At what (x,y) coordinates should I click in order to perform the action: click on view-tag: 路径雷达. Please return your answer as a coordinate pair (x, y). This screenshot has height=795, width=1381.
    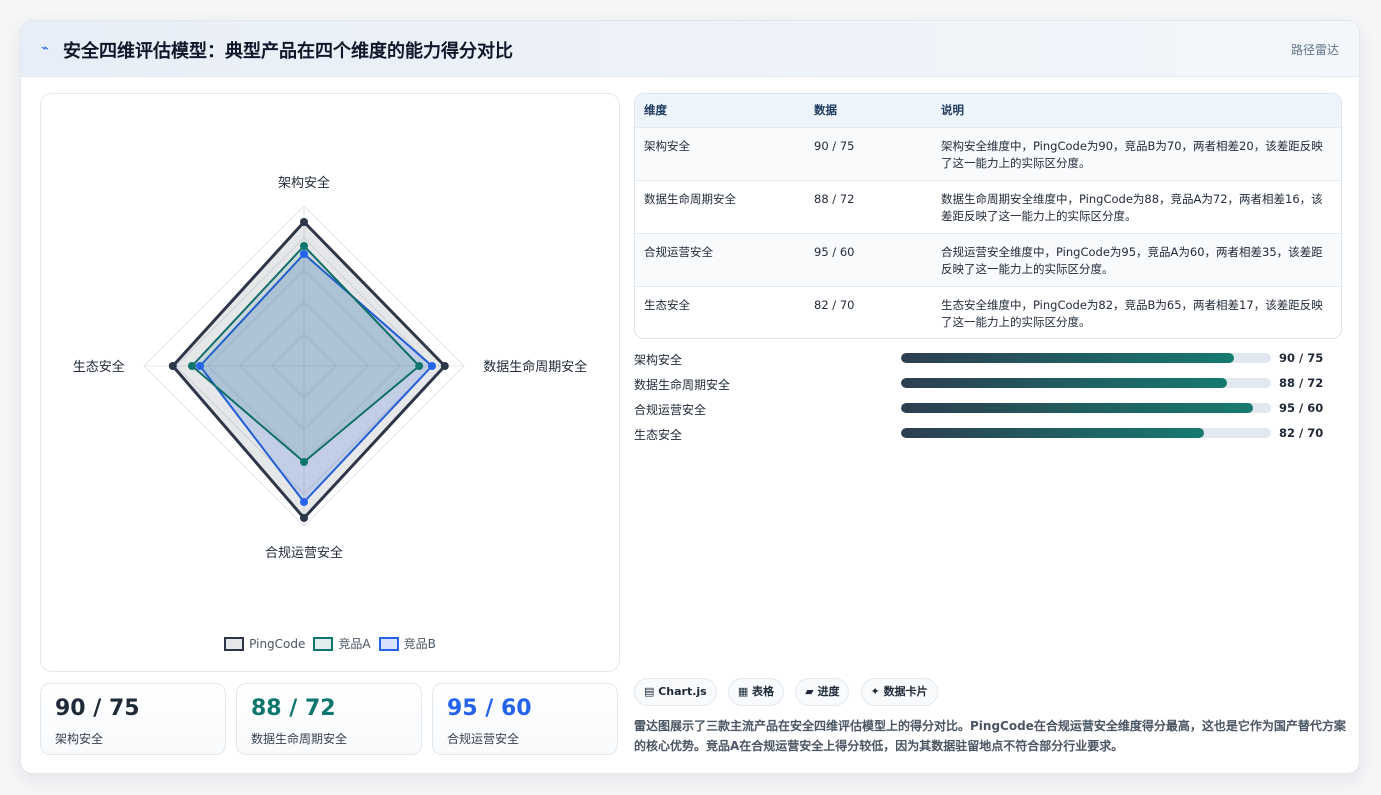
    Looking at the image, I should click on (1315, 49).